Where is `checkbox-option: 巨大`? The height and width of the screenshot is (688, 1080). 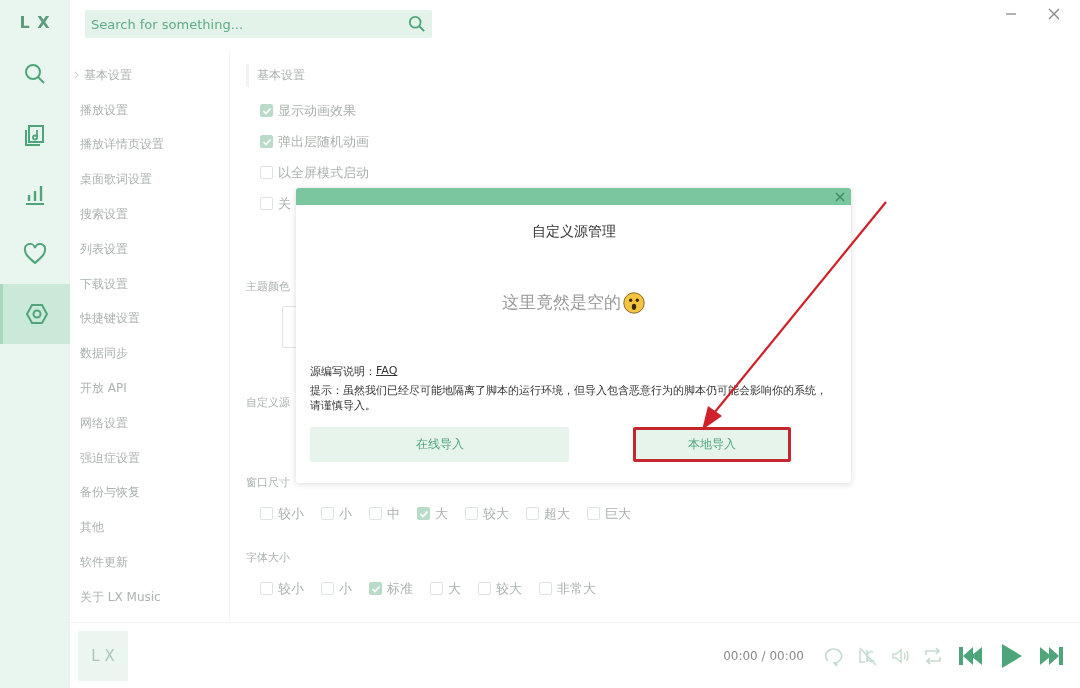 checkbox-option: 巨大 is located at coordinates (609, 513).